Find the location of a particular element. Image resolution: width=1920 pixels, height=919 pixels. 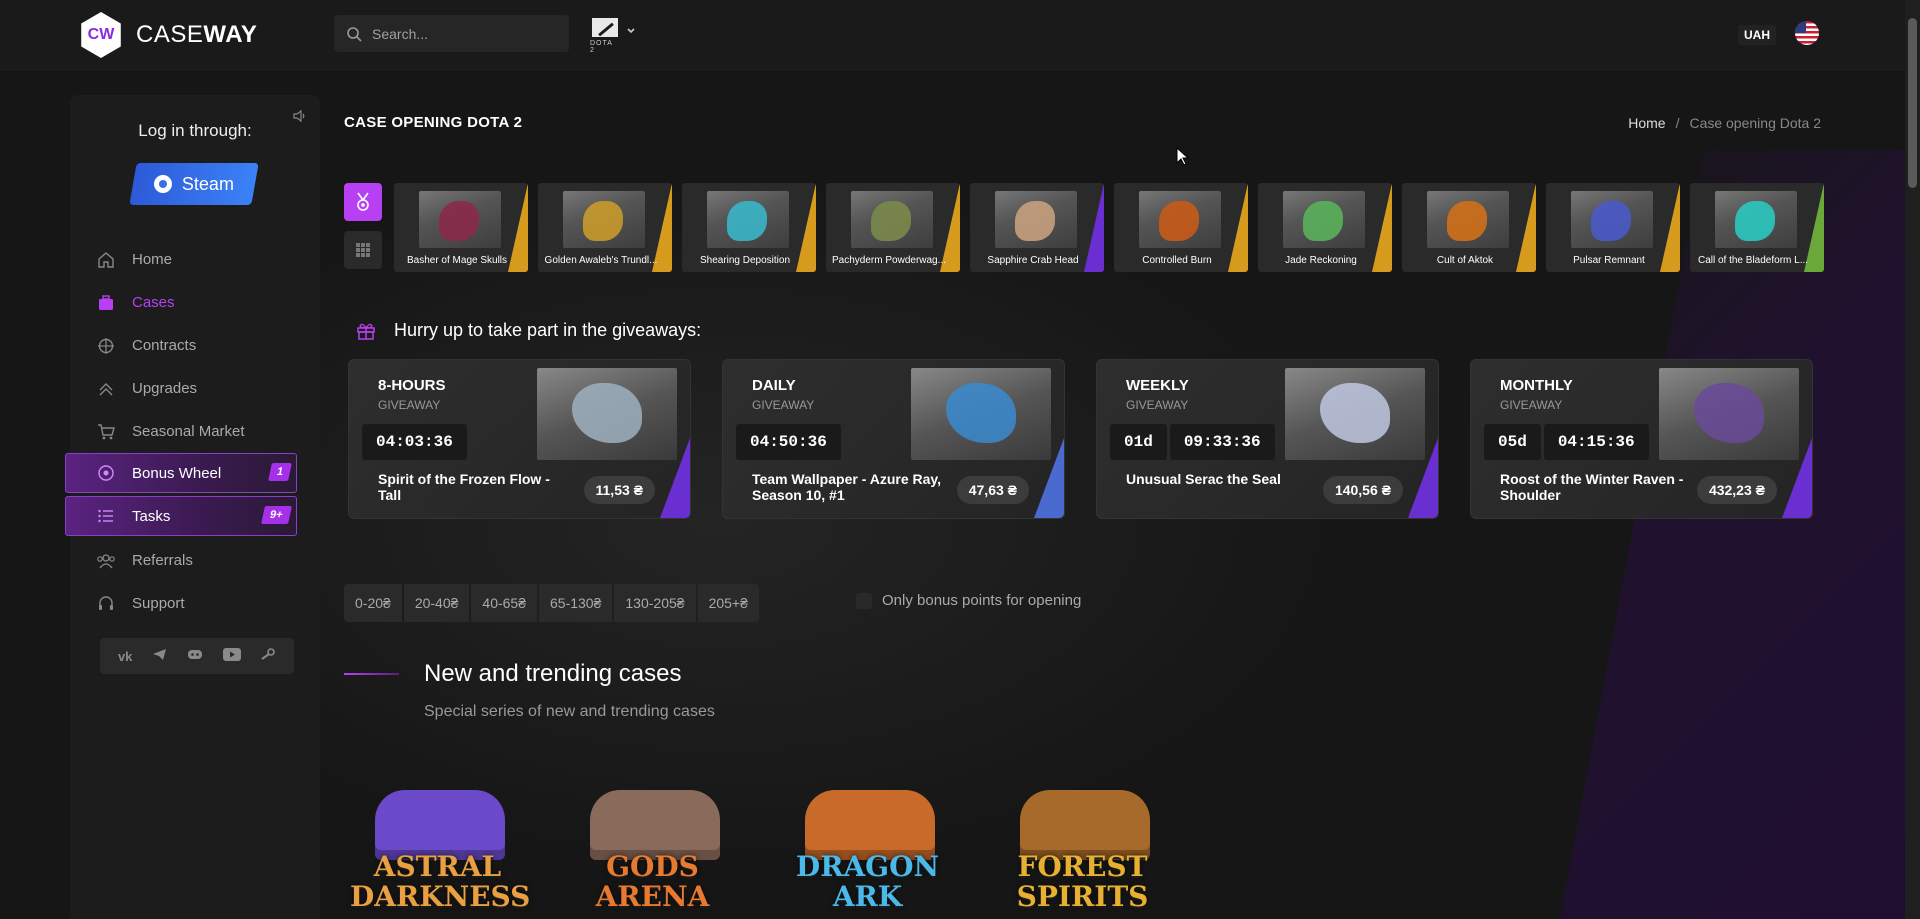

live-drop-card: Cult of Aktok is located at coordinates (1469, 227).